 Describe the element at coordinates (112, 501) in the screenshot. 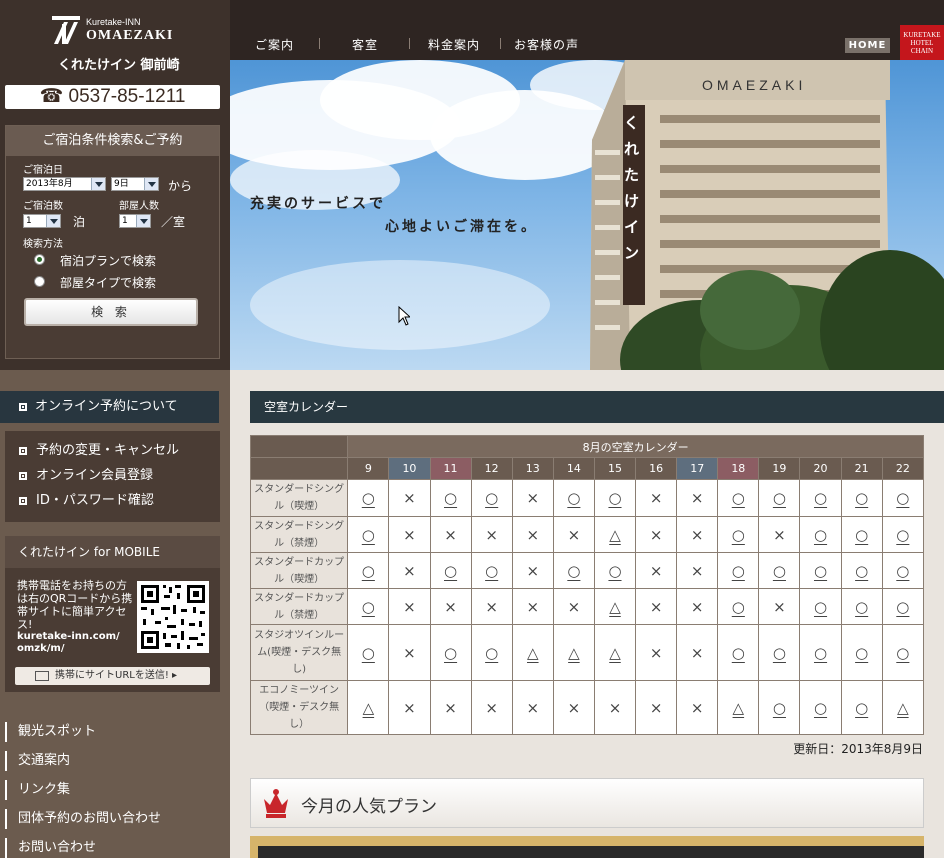

I see `menu-item-id-password: ID・パスワード確認` at that location.